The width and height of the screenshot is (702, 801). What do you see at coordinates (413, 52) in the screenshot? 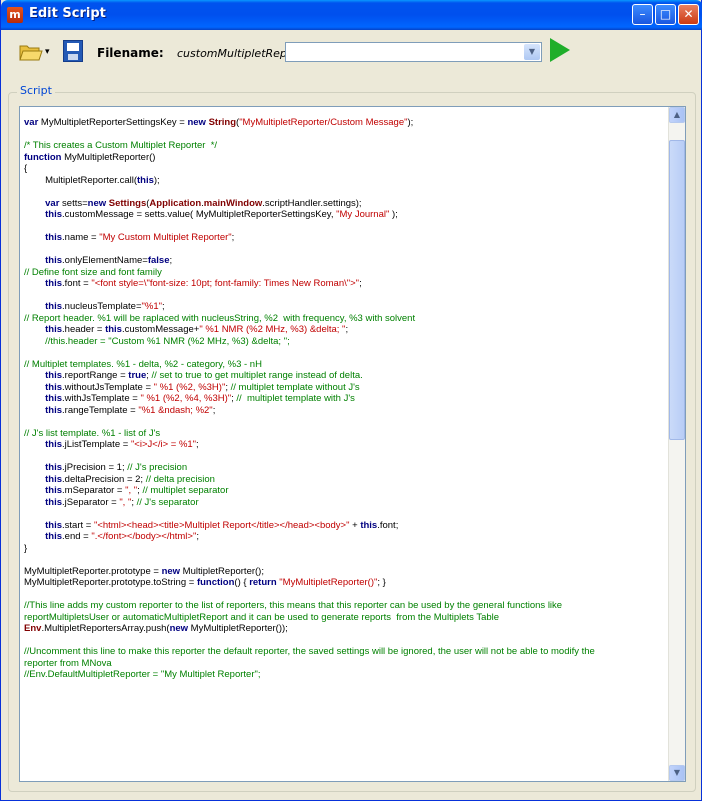
I see `script-combo: ▼` at bounding box center [413, 52].